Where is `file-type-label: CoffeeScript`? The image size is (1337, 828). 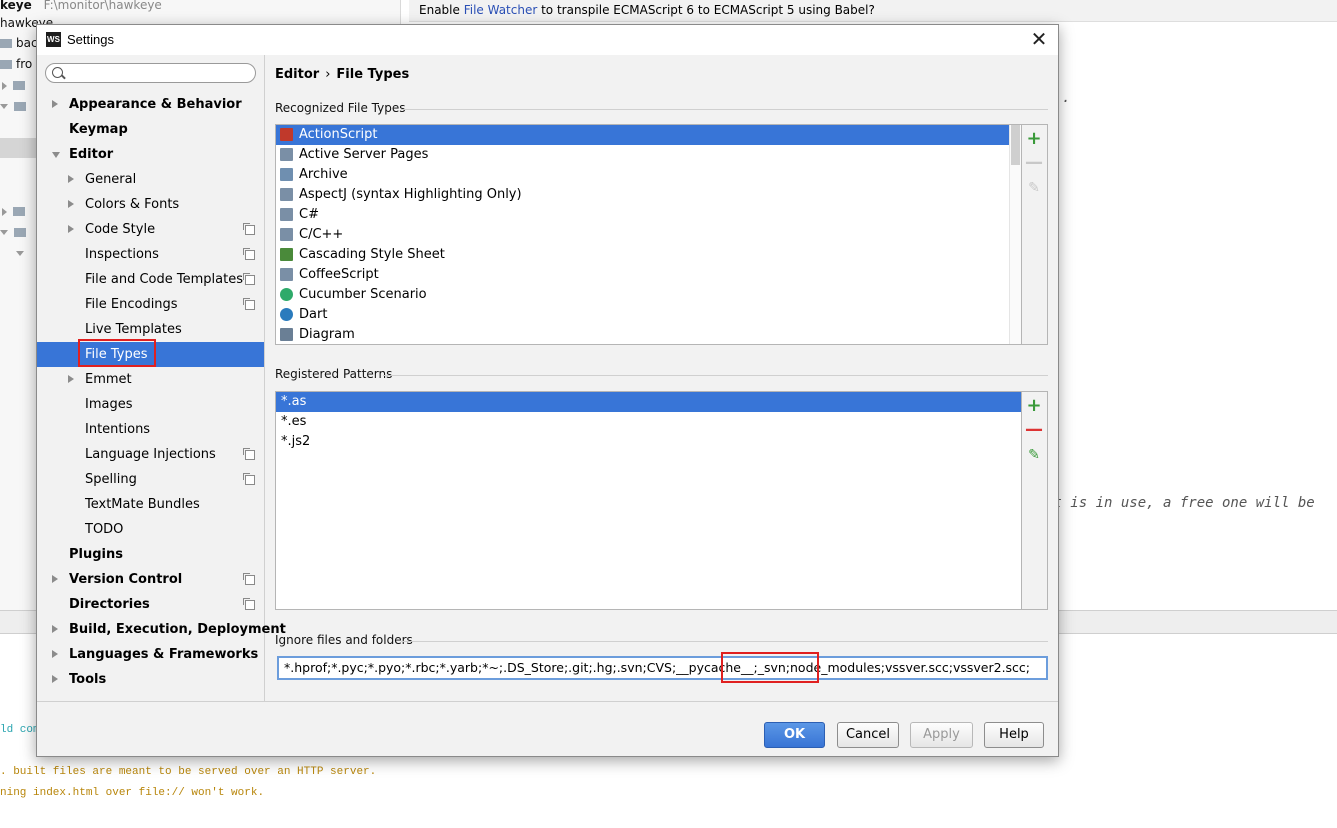 file-type-label: CoffeeScript is located at coordinates (339, 274).